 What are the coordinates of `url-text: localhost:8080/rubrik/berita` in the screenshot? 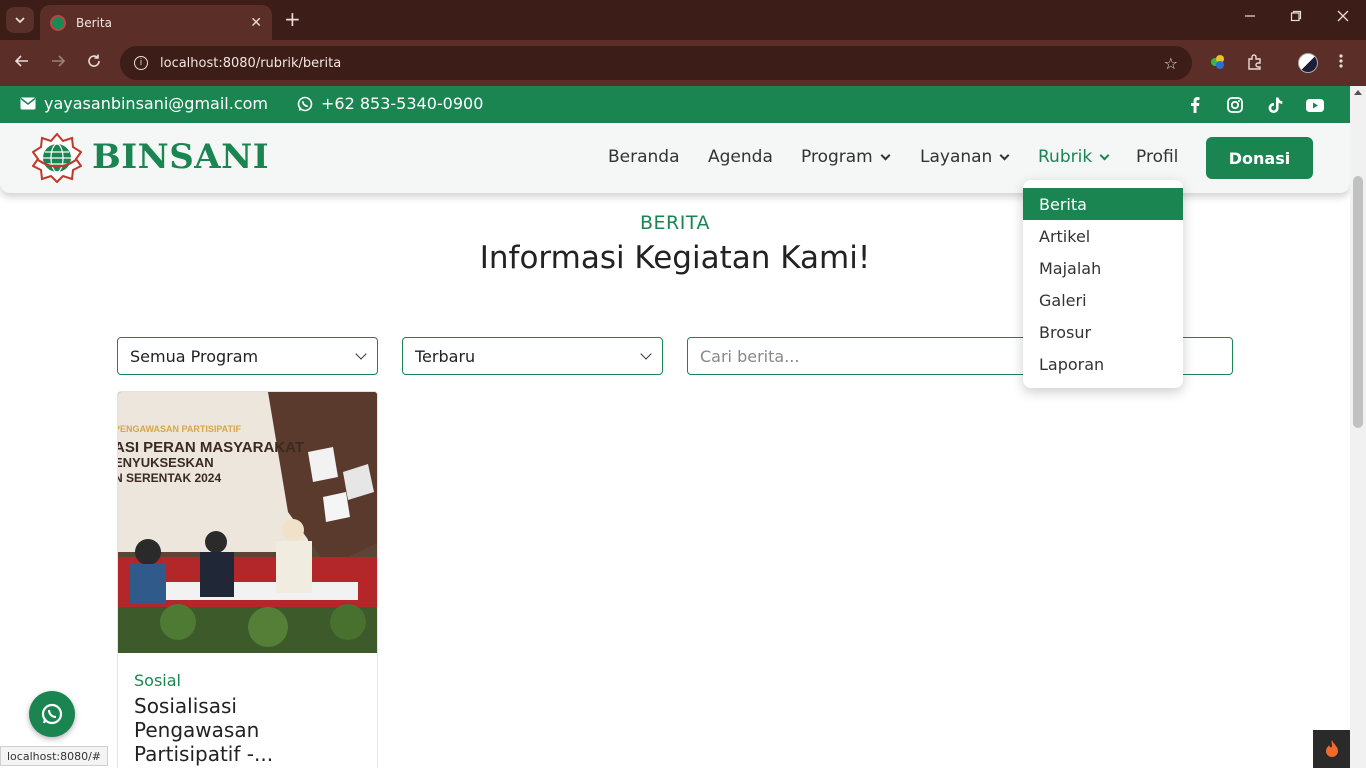 It's located at (251, 63).